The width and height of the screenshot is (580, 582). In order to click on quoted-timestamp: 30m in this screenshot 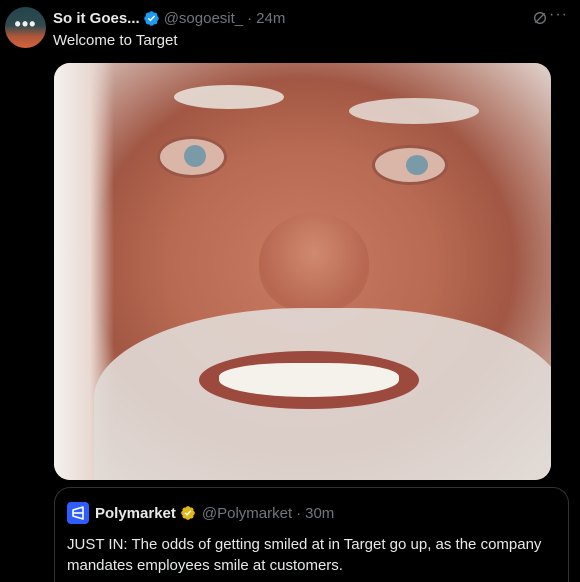, I will do `click(319, 513)`.